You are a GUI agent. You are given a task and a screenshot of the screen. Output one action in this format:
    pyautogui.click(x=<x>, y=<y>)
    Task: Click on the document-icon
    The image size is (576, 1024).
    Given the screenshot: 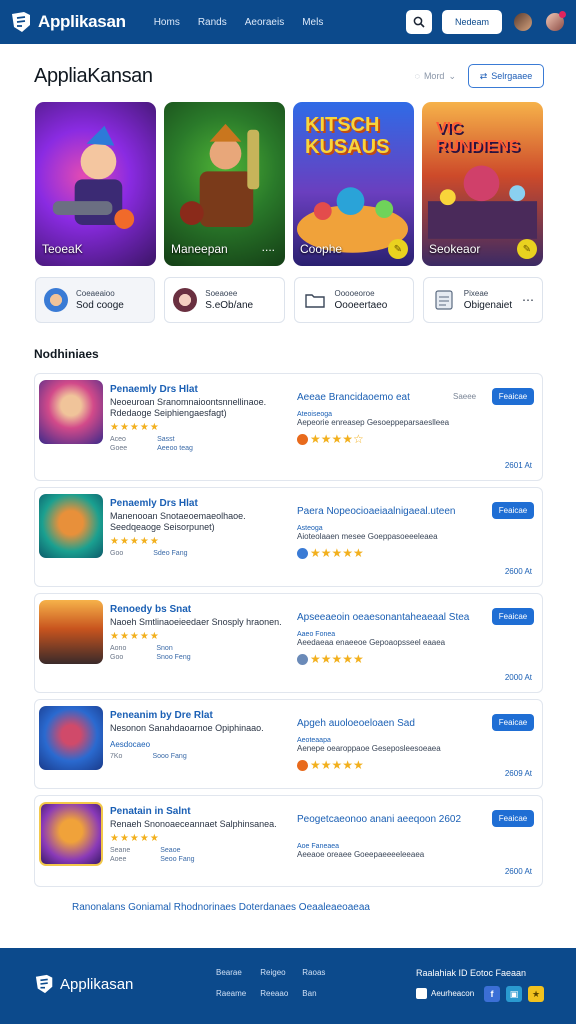 What is the action you would take?
    pyautogui.click(x=444, y=300)
    